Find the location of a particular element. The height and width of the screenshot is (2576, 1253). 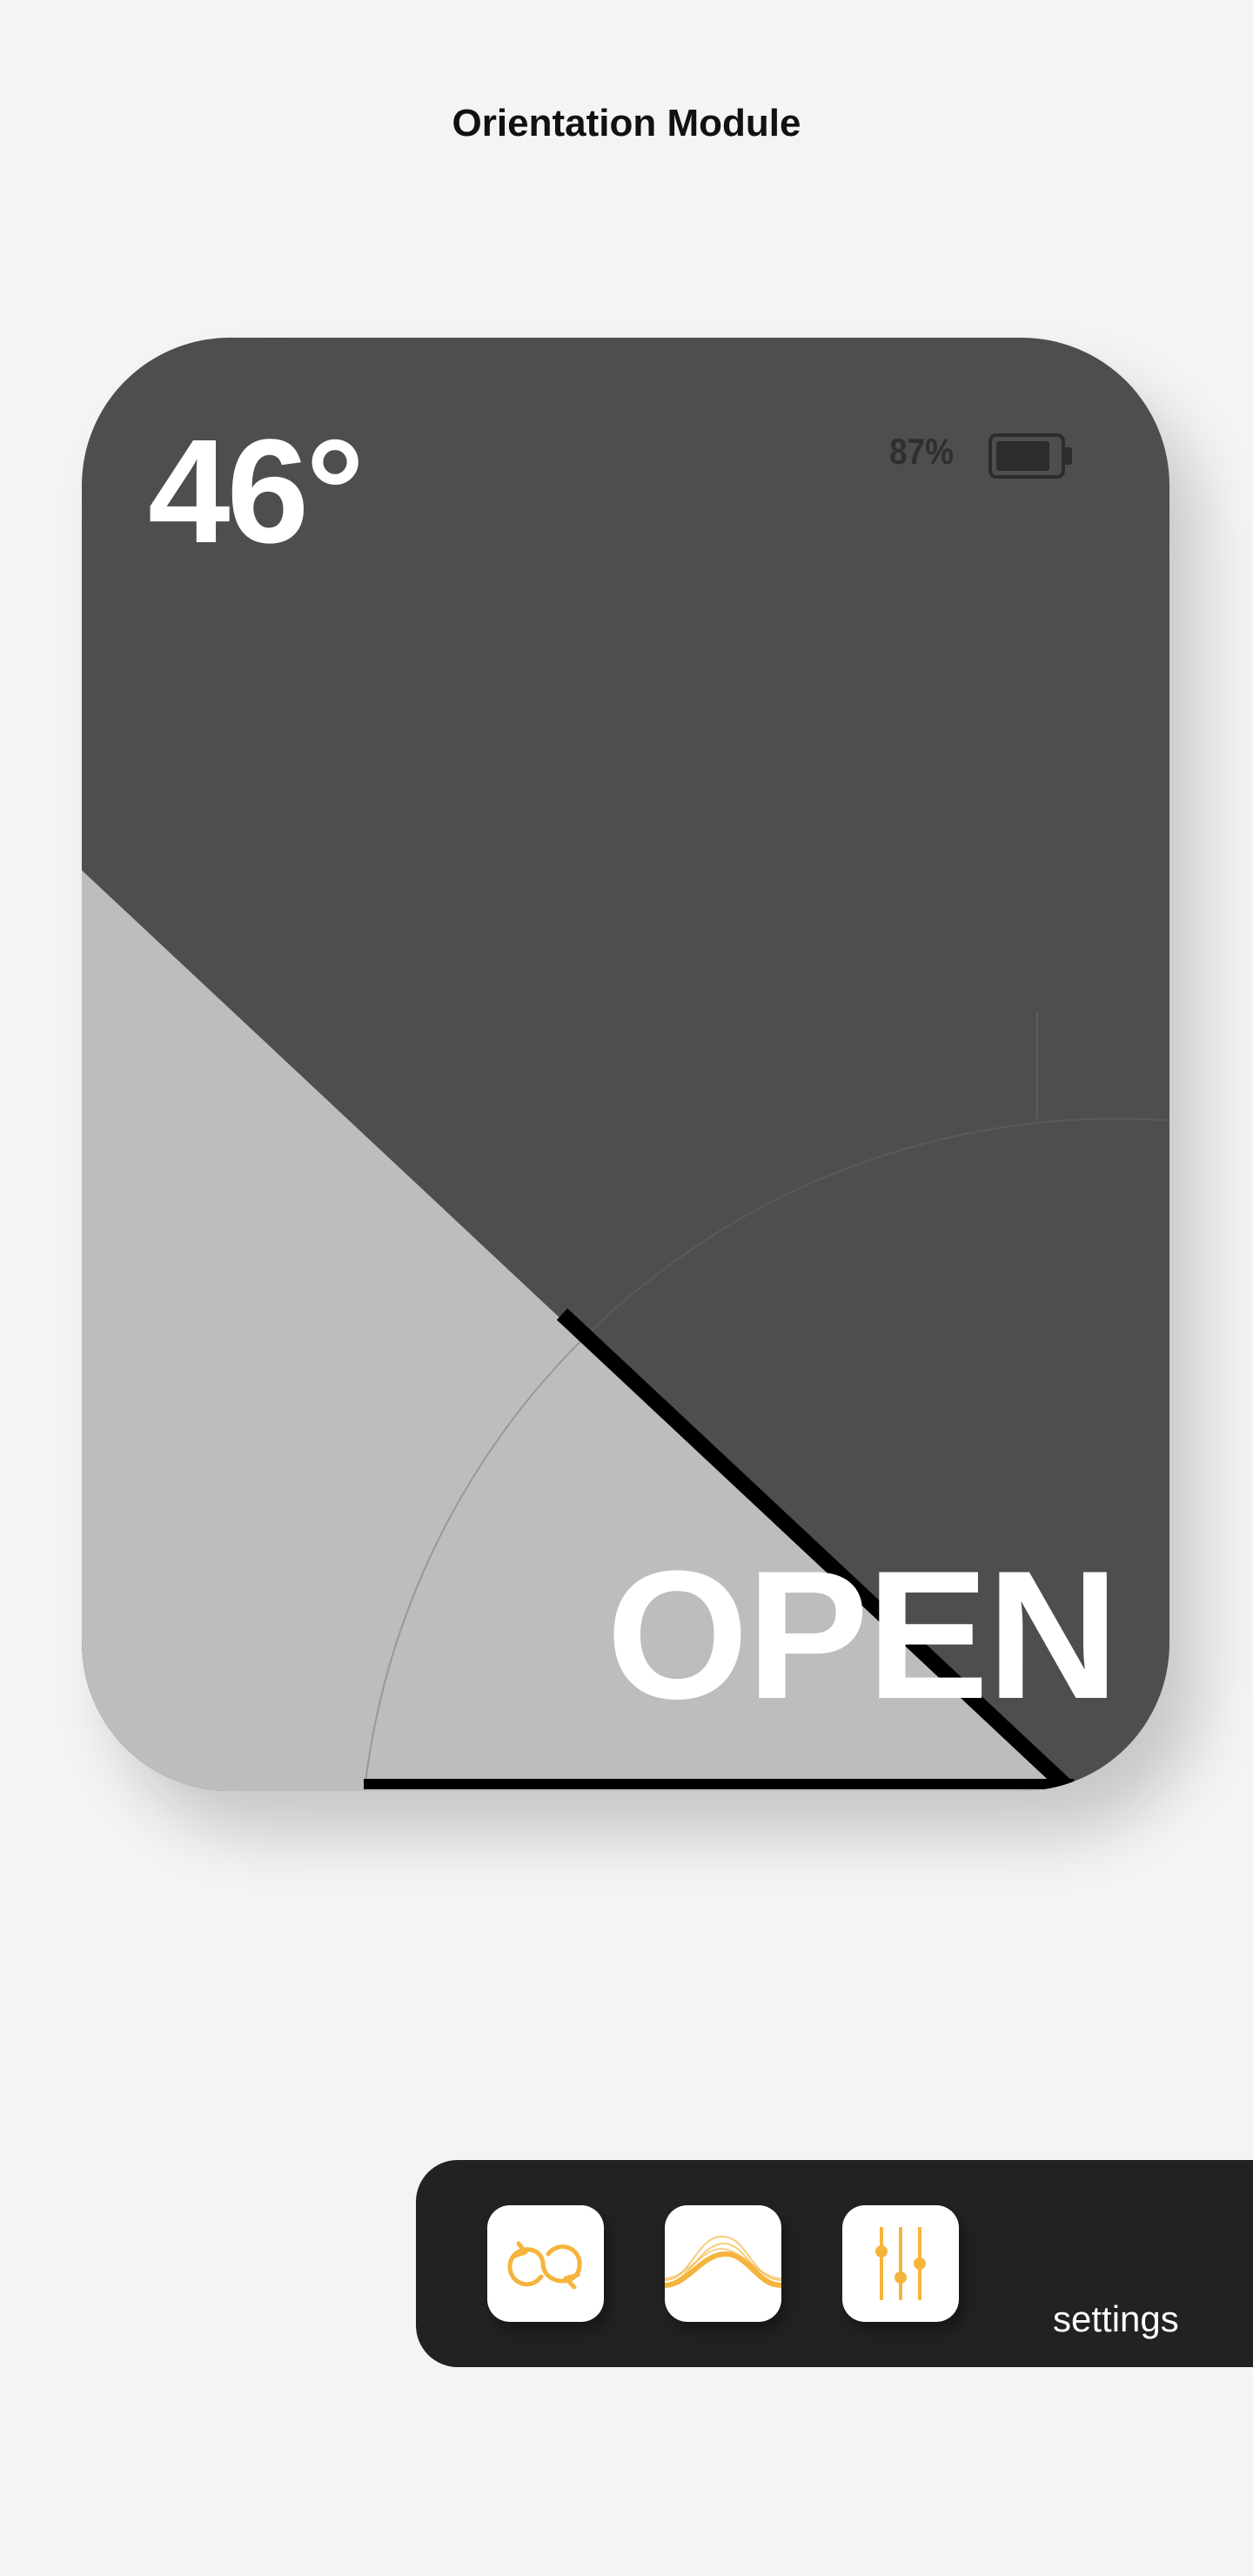

battery-icon is located at coordinates (1030, 456).